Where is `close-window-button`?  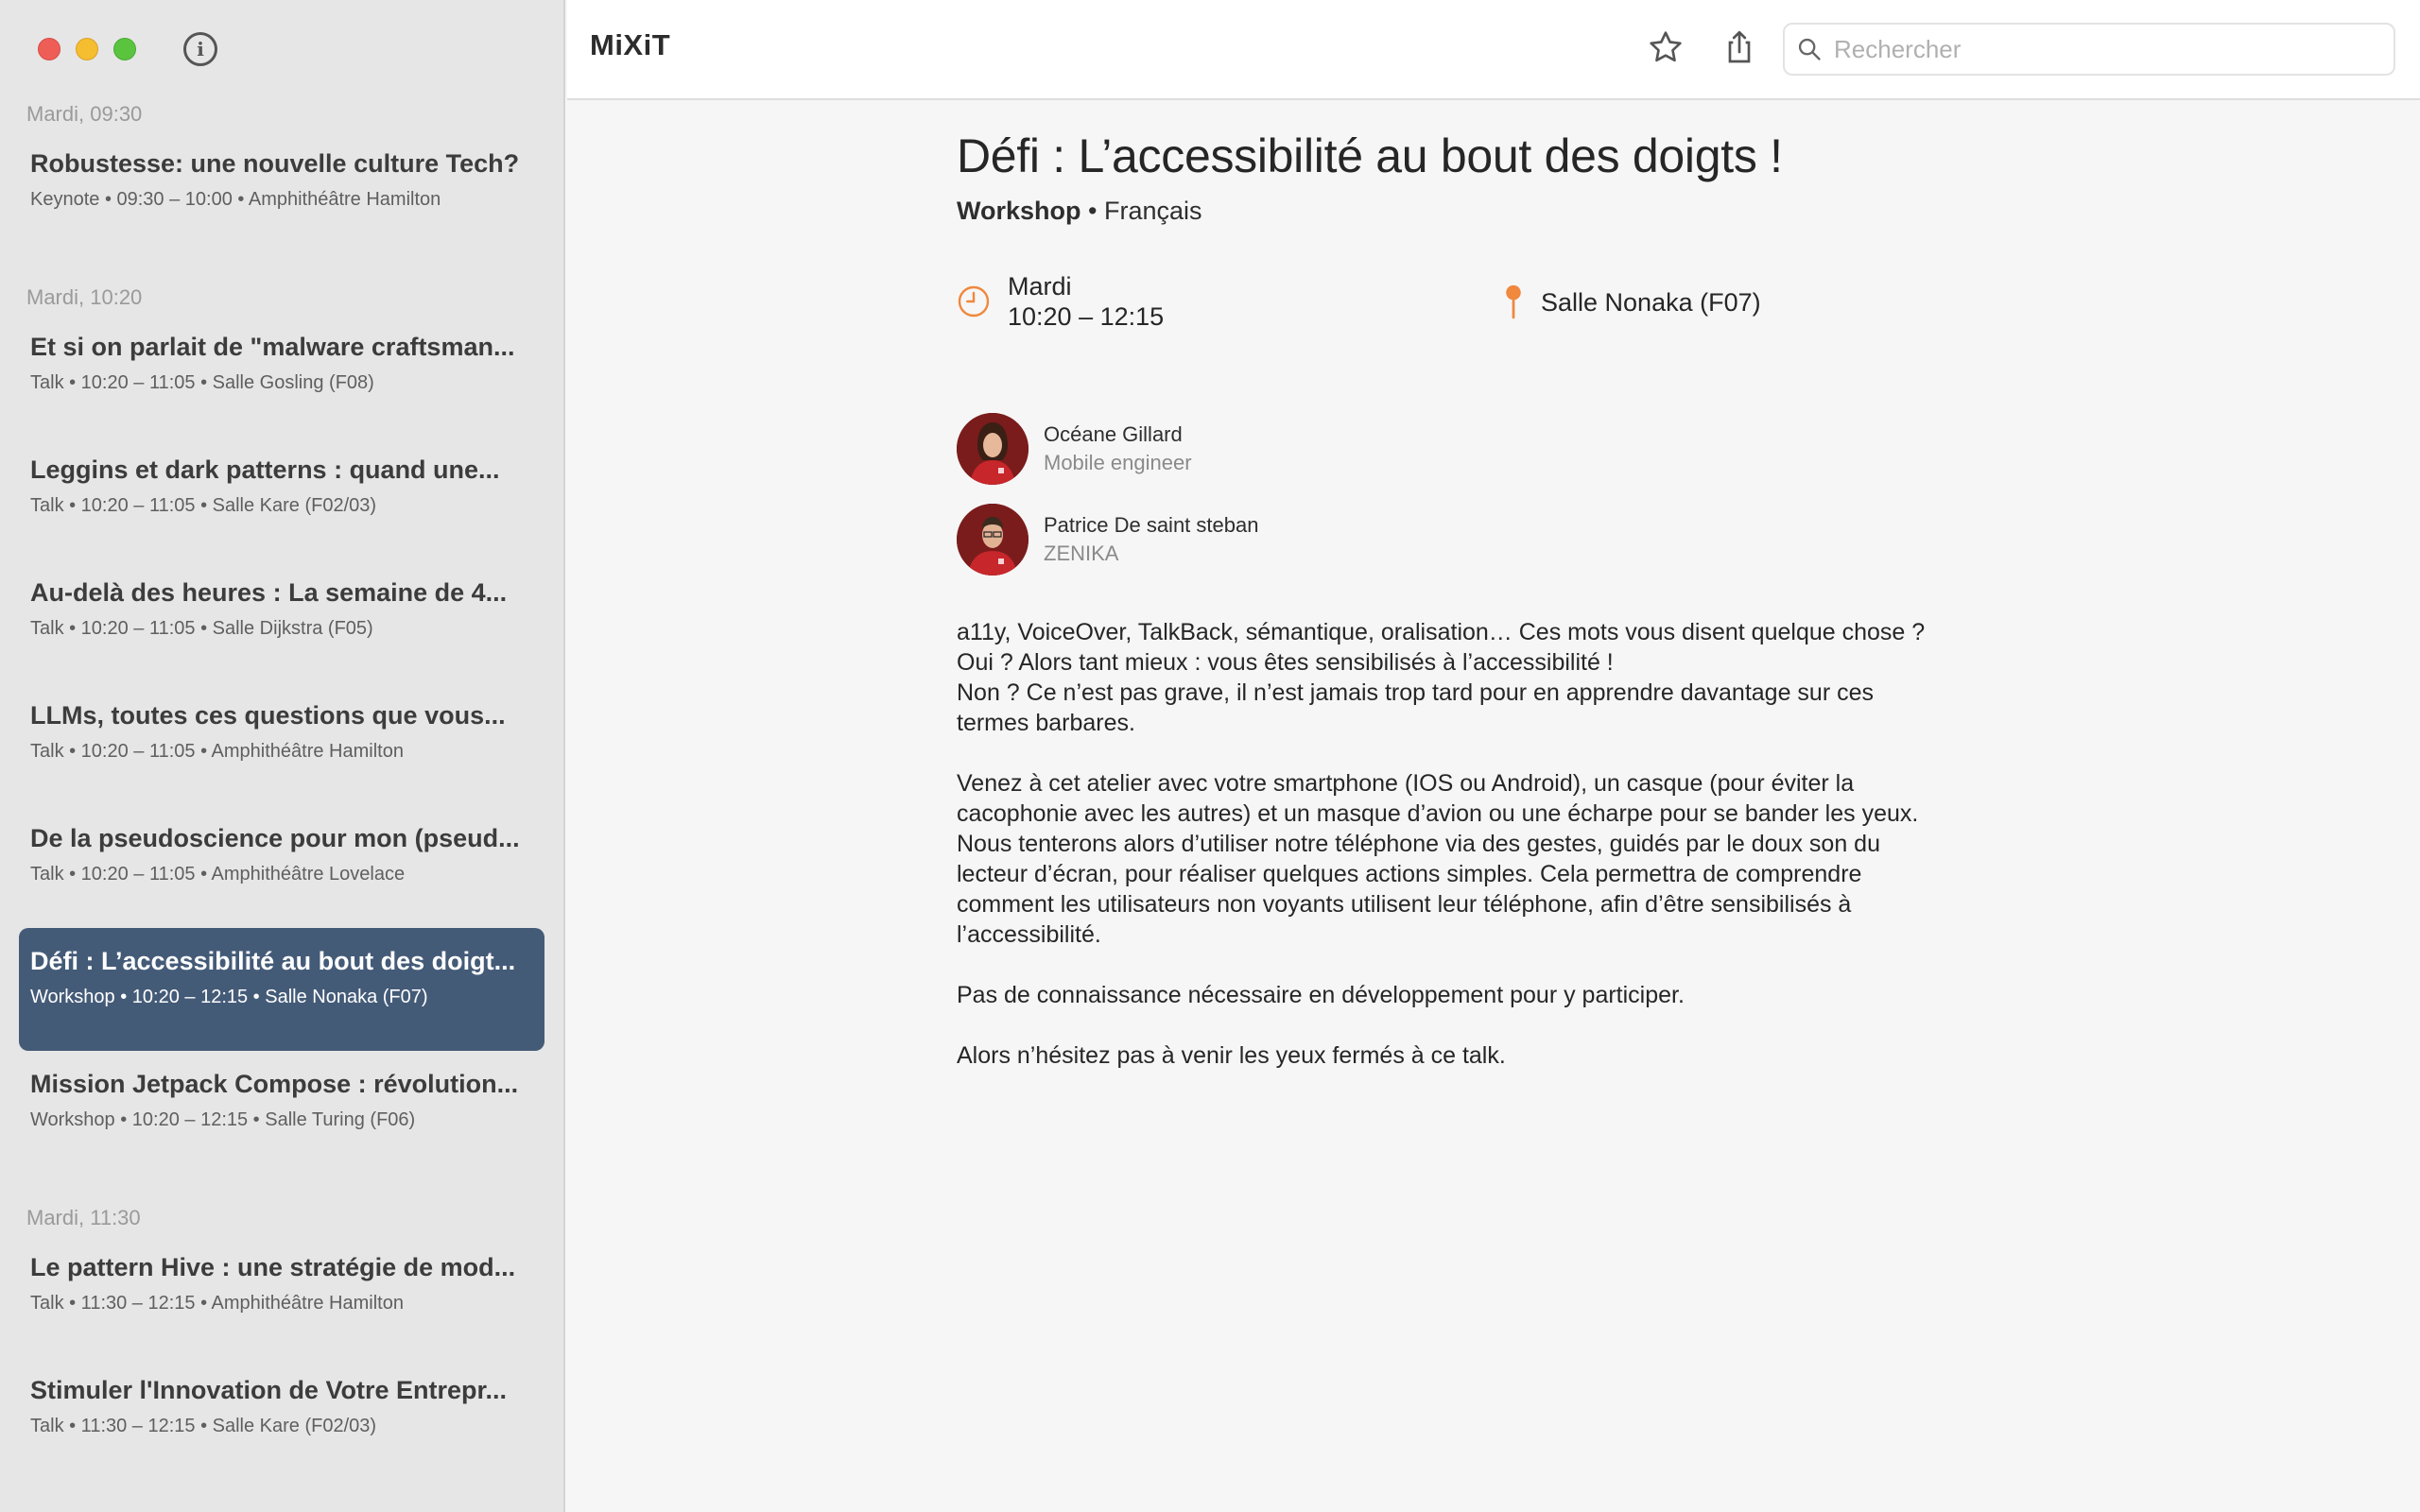 close-window-button is located at coordinates (49, 49).